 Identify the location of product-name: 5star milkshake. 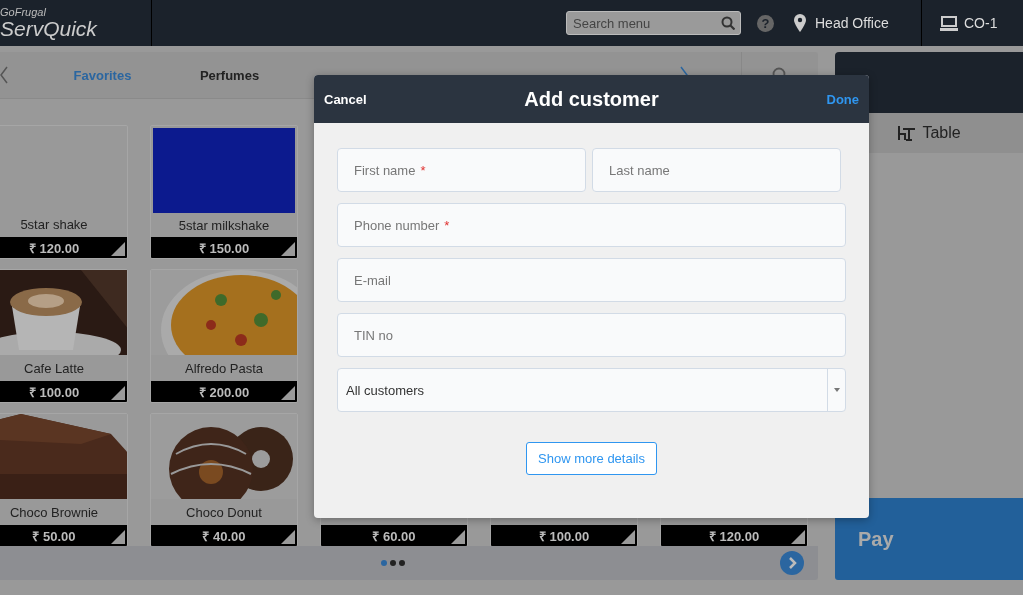
(224, 225).